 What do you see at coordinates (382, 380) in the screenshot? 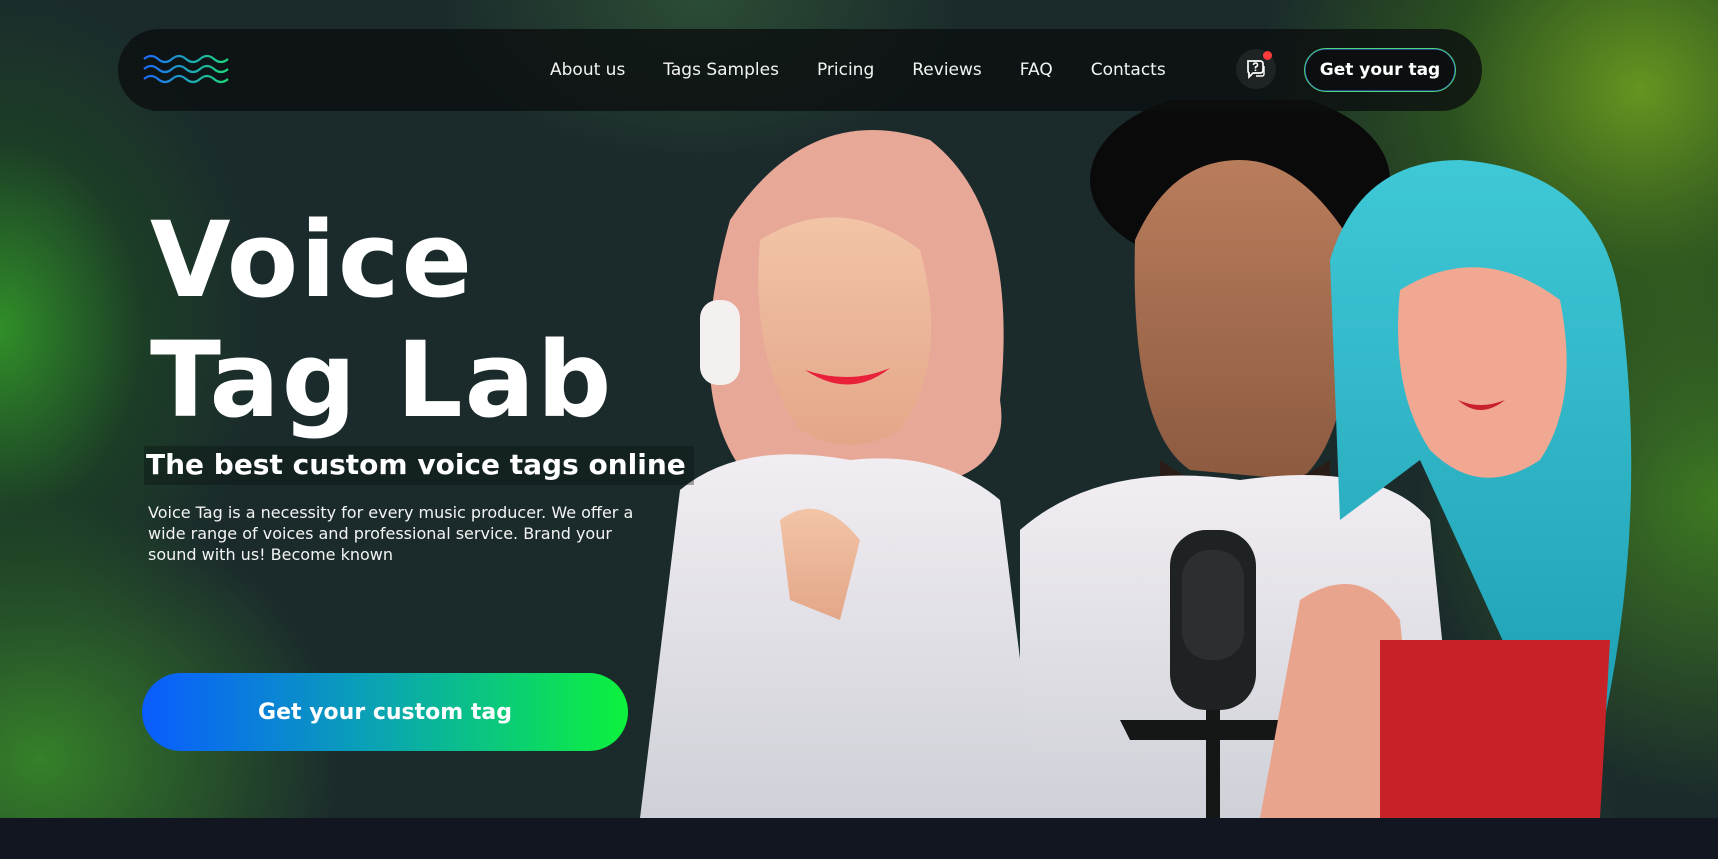
I see `hero-title-line2: Tag Lab` at bounding box center [382, 380].